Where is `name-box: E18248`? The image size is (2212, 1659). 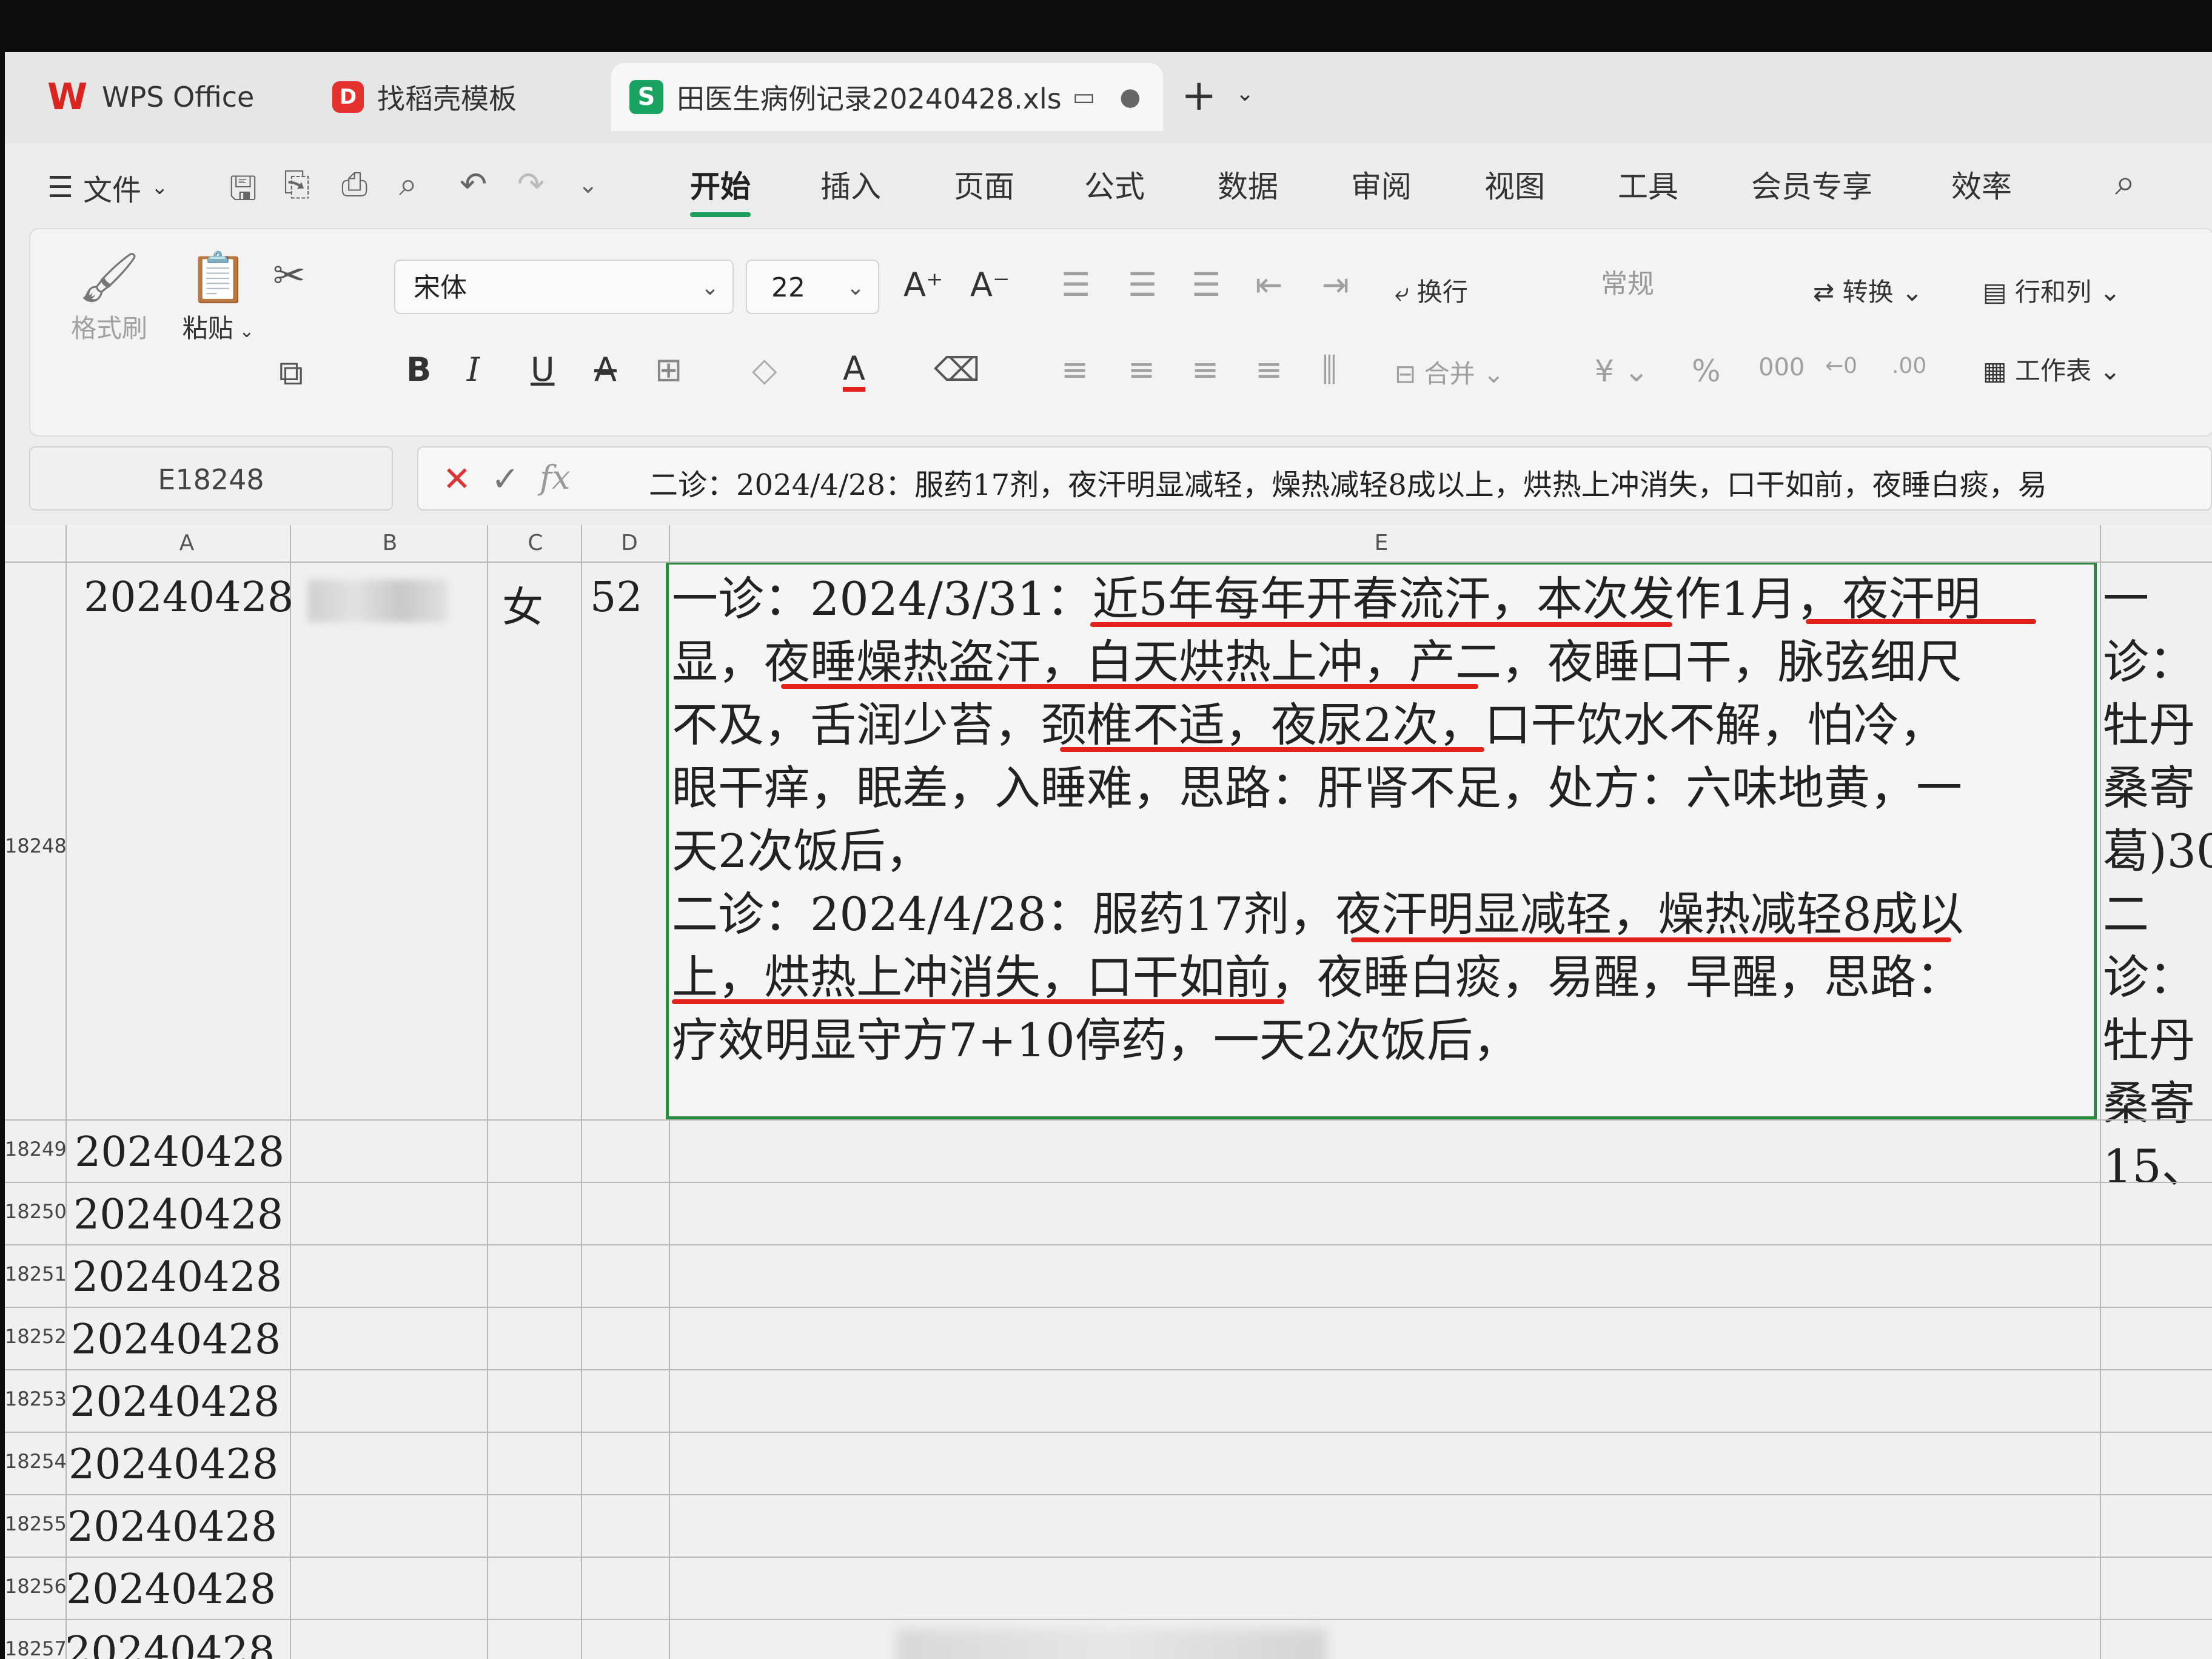 name-box: E18248 is located at coordinates (211, 478).